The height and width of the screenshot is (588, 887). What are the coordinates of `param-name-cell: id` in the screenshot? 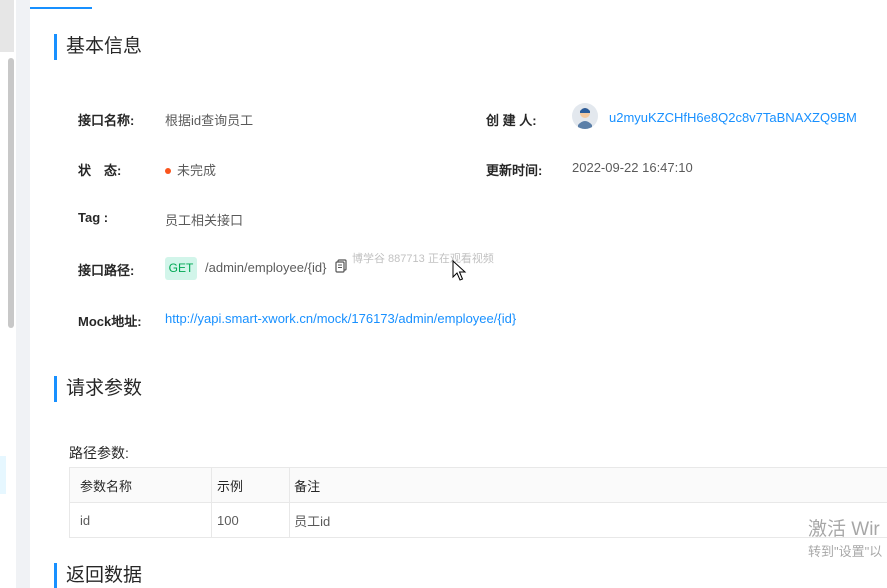 It's located at (141, 520).